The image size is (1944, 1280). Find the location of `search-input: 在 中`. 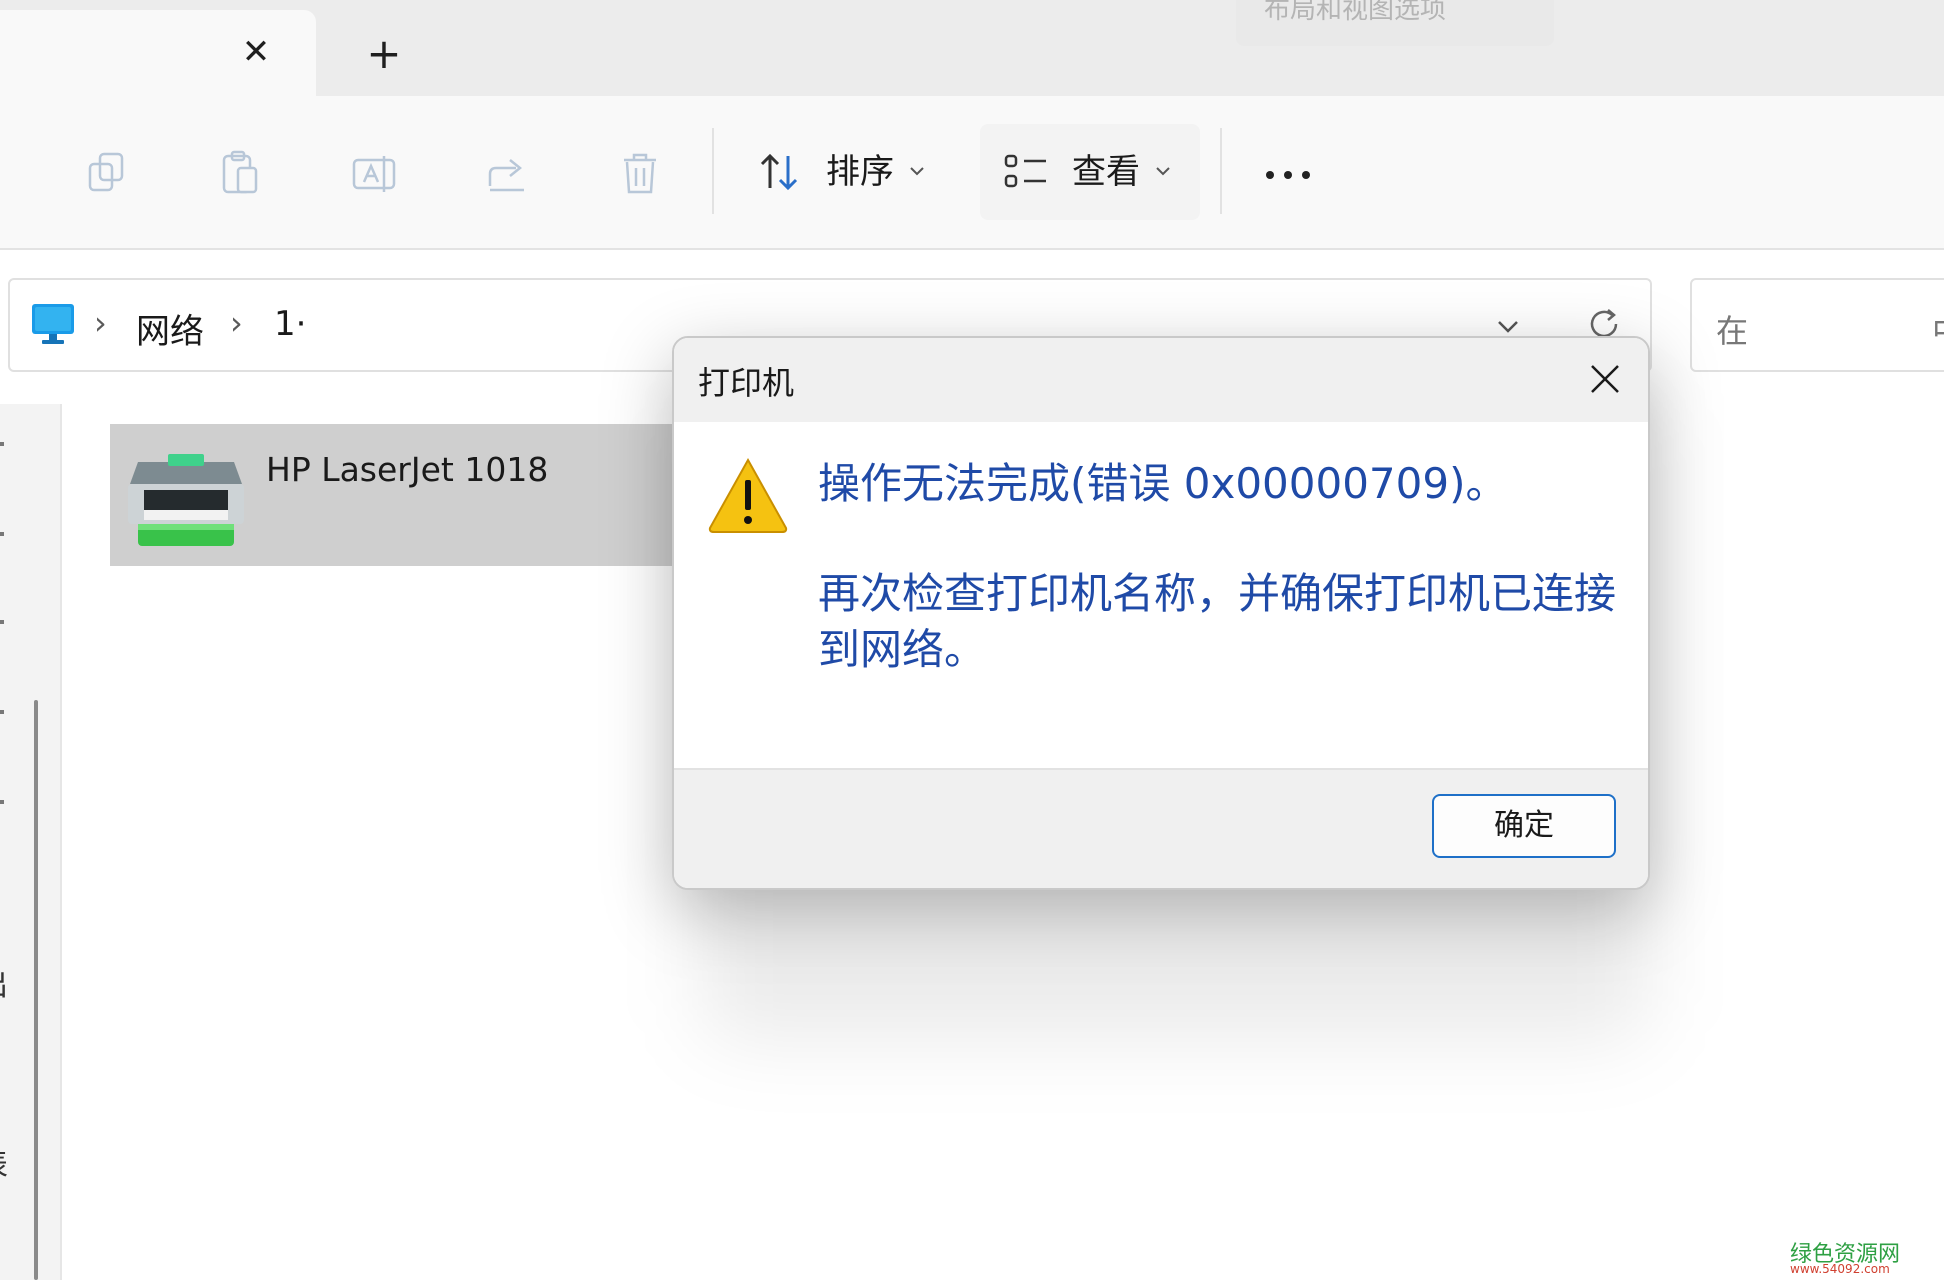

search-input: 在 中 is located at coordinates (1817, 325).